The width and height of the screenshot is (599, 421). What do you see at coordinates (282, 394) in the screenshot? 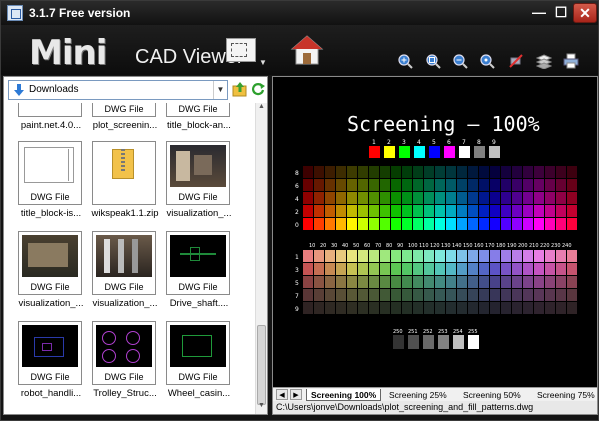
I see `tab-prev-icon: ◀` at bounding box center [282, 394].